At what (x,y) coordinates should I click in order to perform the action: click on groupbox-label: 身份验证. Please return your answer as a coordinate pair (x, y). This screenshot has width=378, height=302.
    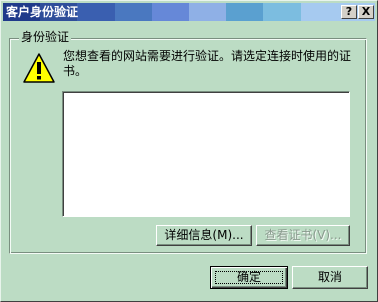
    Looking at the image, I should click on (45, 37).